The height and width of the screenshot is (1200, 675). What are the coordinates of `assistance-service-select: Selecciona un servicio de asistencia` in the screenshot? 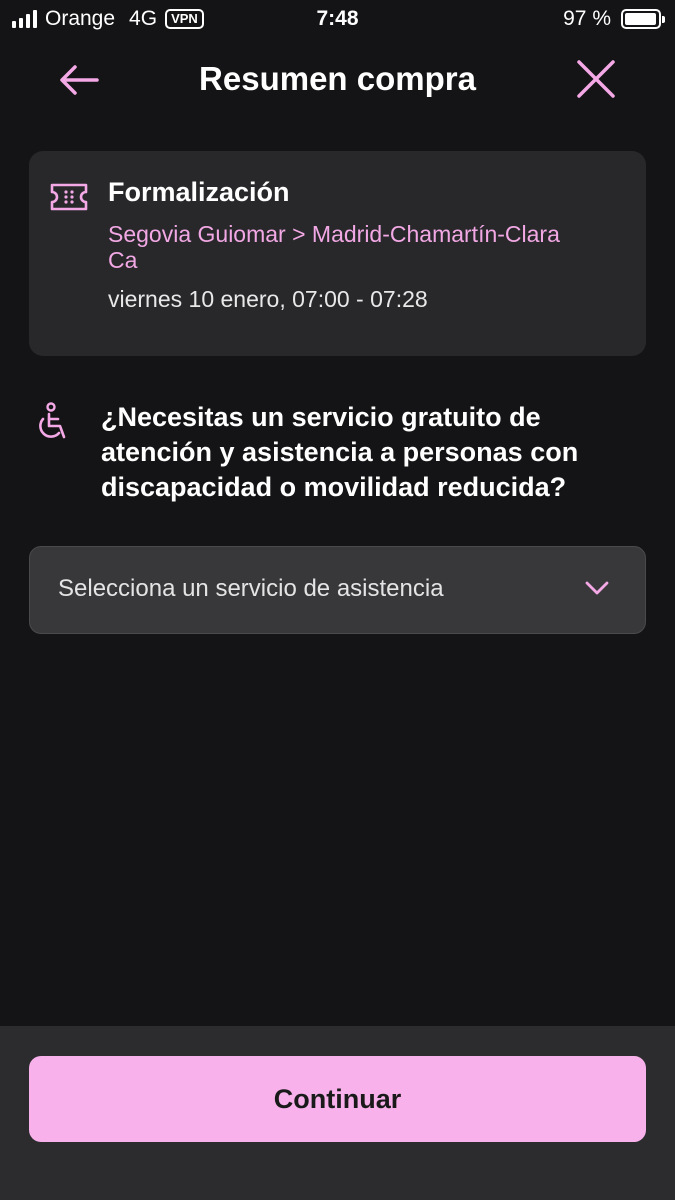 It's located at (337, 590).